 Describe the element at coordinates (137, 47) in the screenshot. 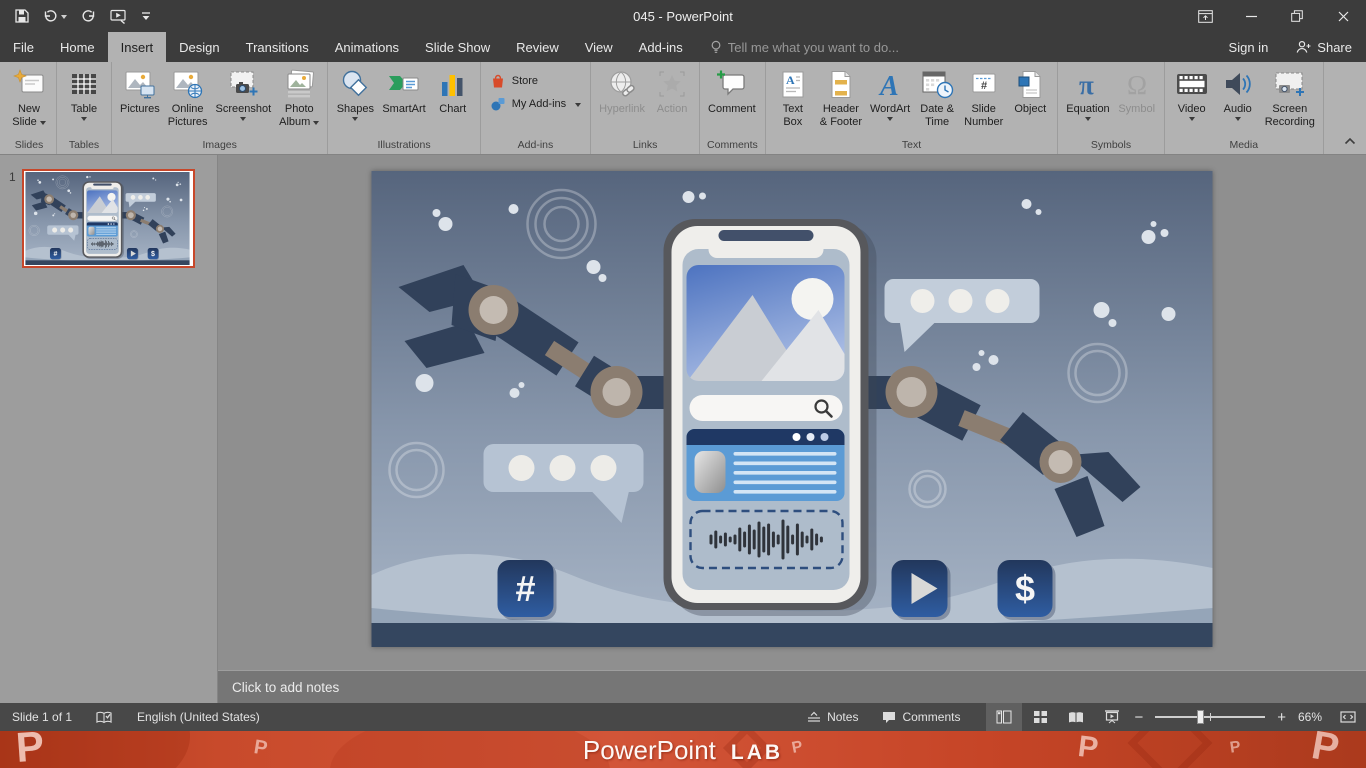

I see `tab-insert: Insert` at that location.